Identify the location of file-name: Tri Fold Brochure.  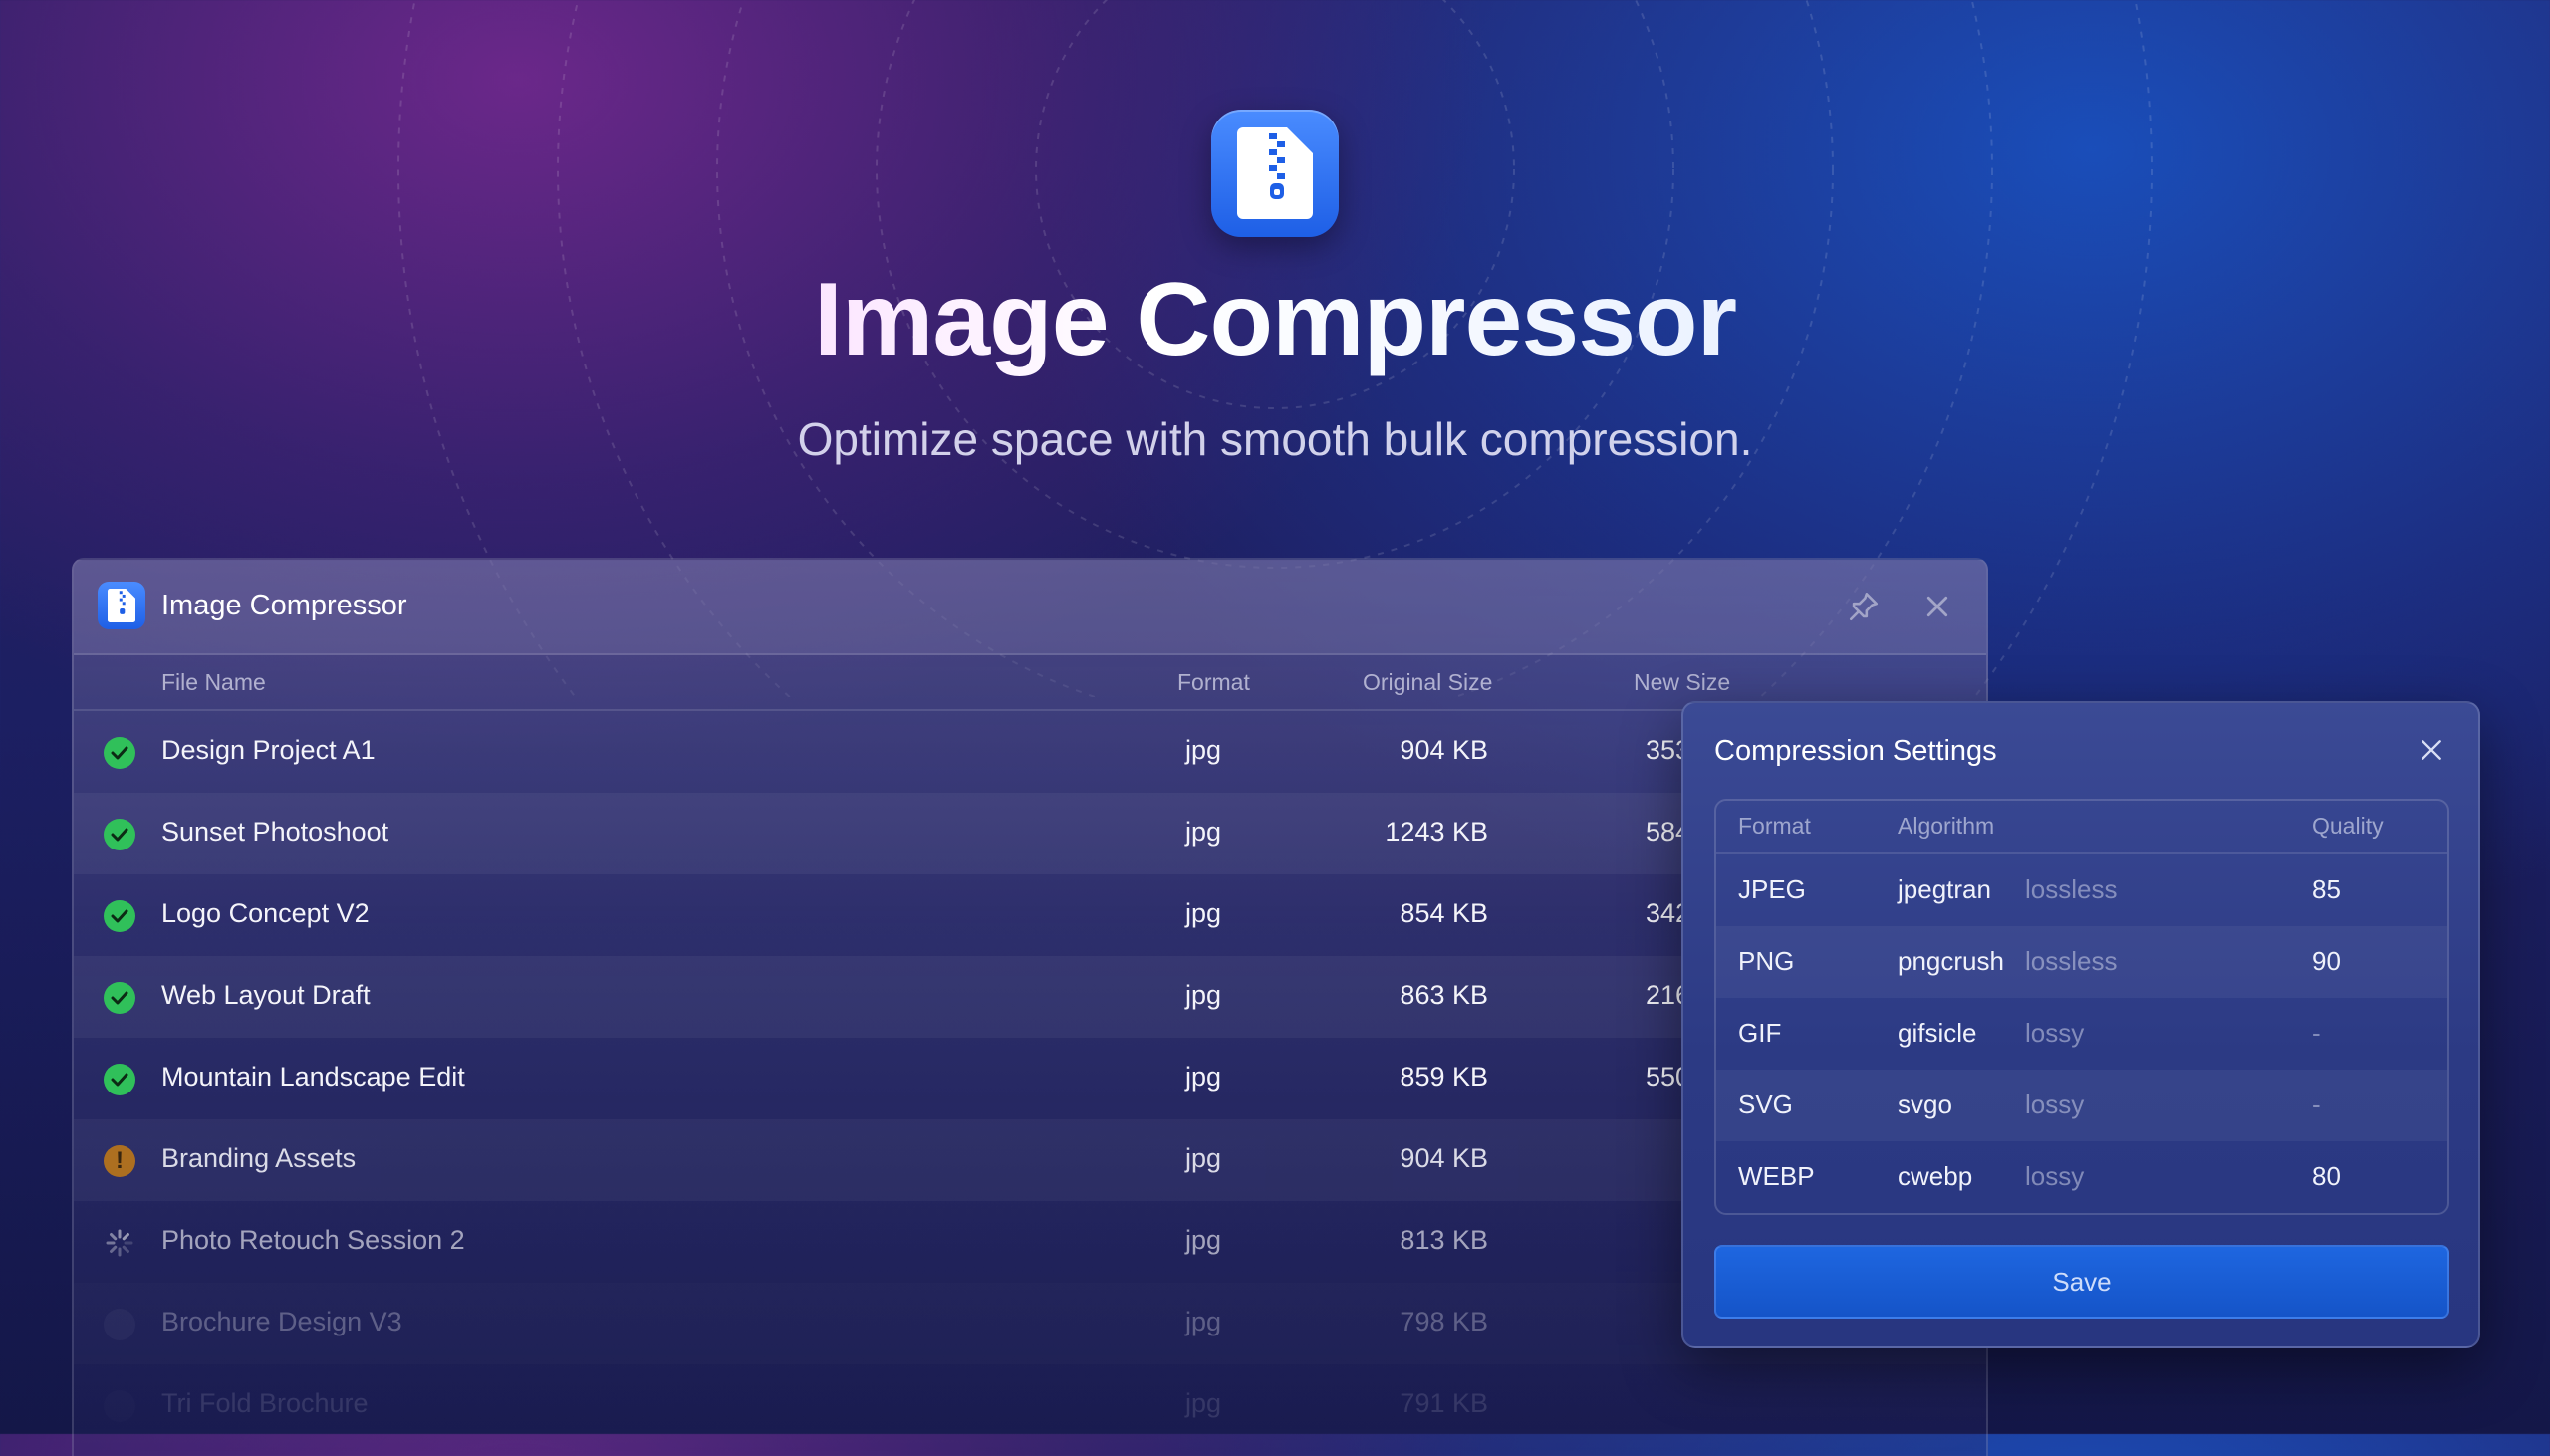
(265, 1403).